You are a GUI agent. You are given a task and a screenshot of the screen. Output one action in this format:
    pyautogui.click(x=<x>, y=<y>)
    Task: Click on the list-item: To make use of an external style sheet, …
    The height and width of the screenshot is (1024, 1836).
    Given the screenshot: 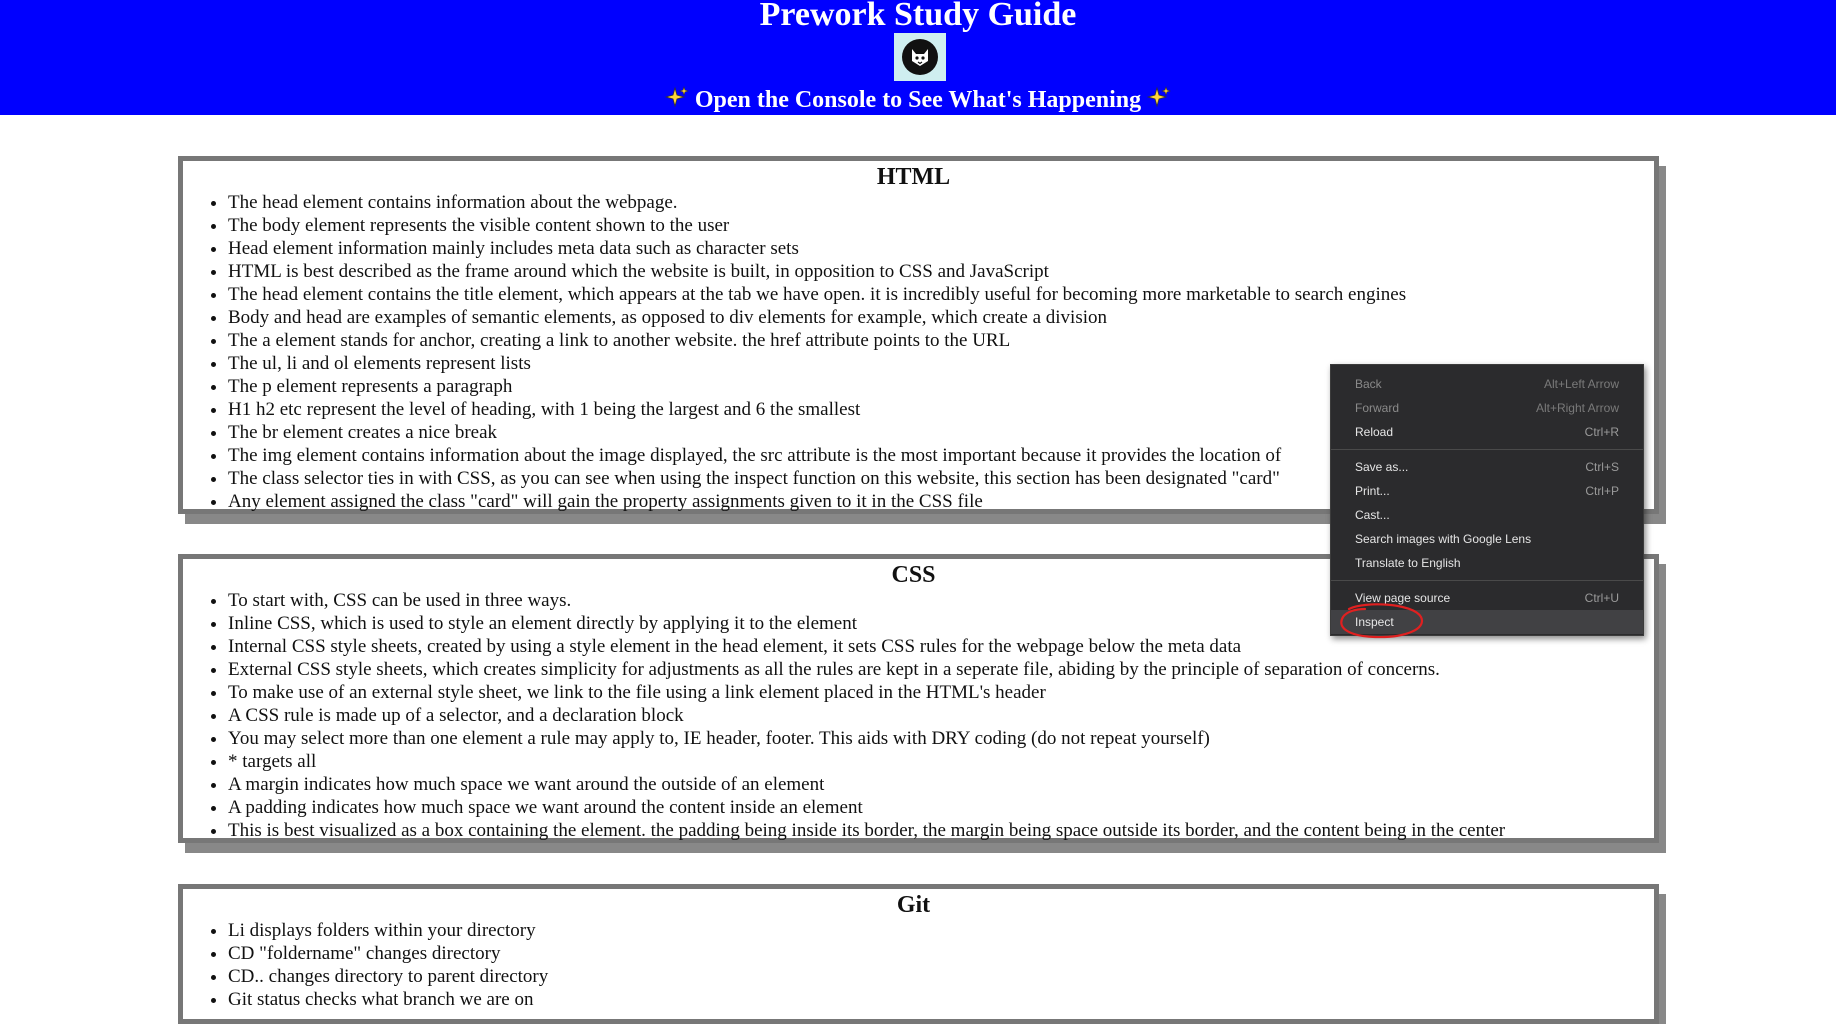 What is the action you would take?
    pyautogui.click(x=936, y=692)
    